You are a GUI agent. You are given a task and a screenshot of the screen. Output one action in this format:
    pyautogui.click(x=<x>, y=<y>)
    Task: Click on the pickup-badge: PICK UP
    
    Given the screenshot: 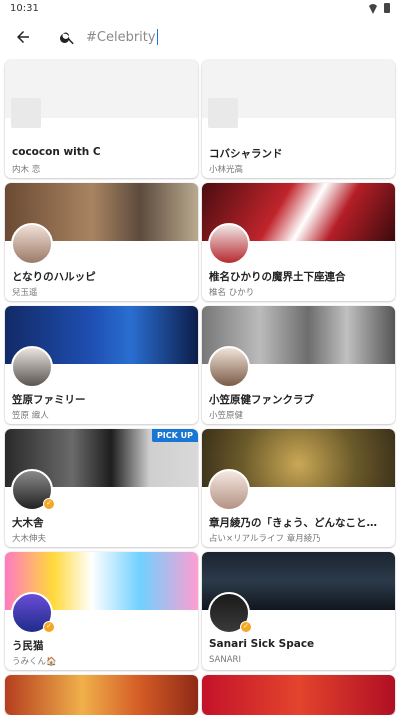 What is the action you would take?
    pyautogui.click(x=174, y=435)
    